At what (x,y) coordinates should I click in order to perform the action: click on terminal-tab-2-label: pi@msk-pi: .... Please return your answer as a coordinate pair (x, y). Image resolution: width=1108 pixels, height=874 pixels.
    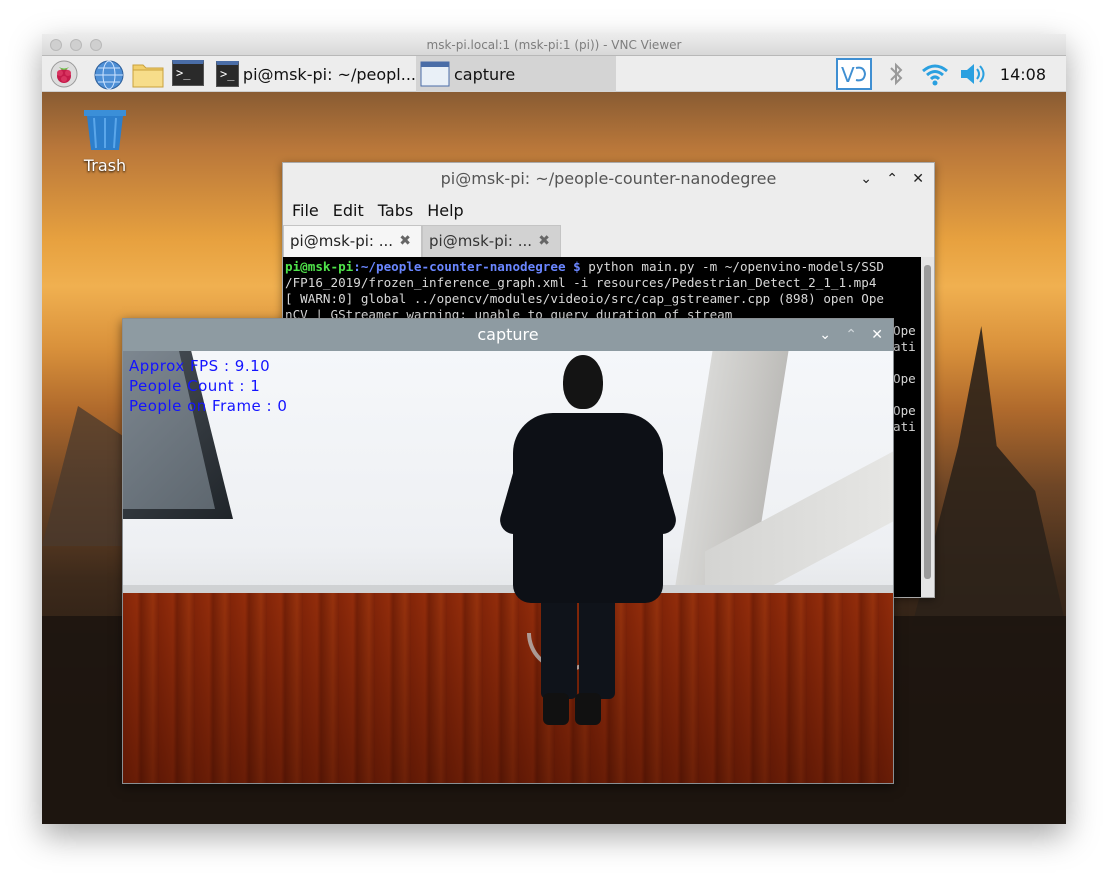
    Looking at the image, I should click on (481, 241).